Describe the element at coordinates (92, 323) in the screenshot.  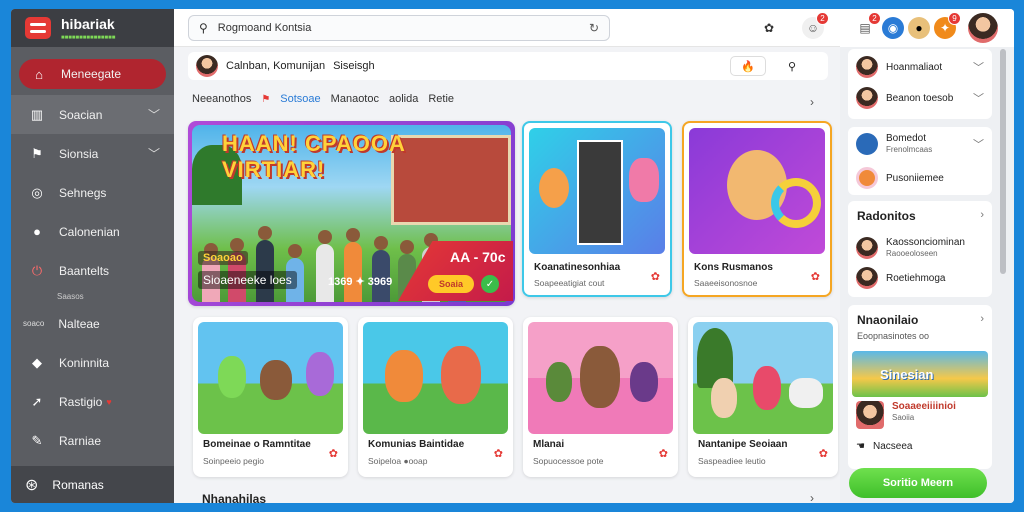
I see `sidebar-item-nalteae: soaco Nalteae` at that location.